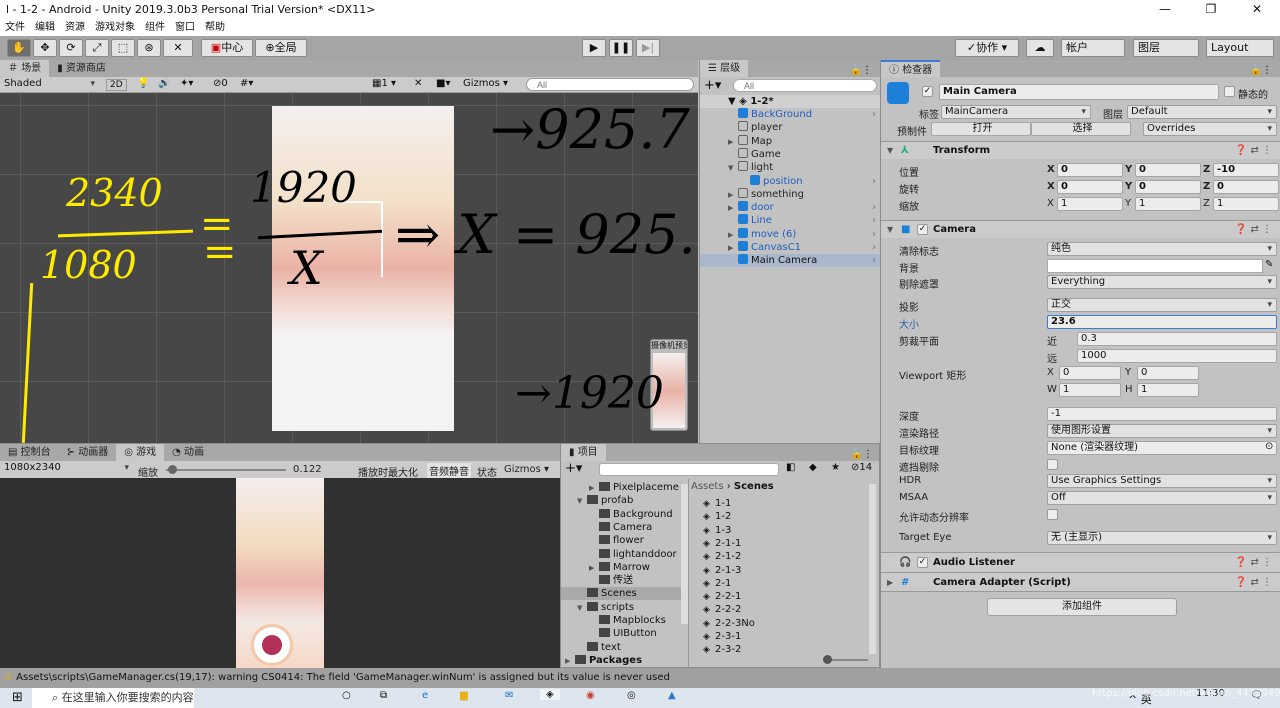  I want to click on msaa-dropdown: Off, so click(1162, 498).